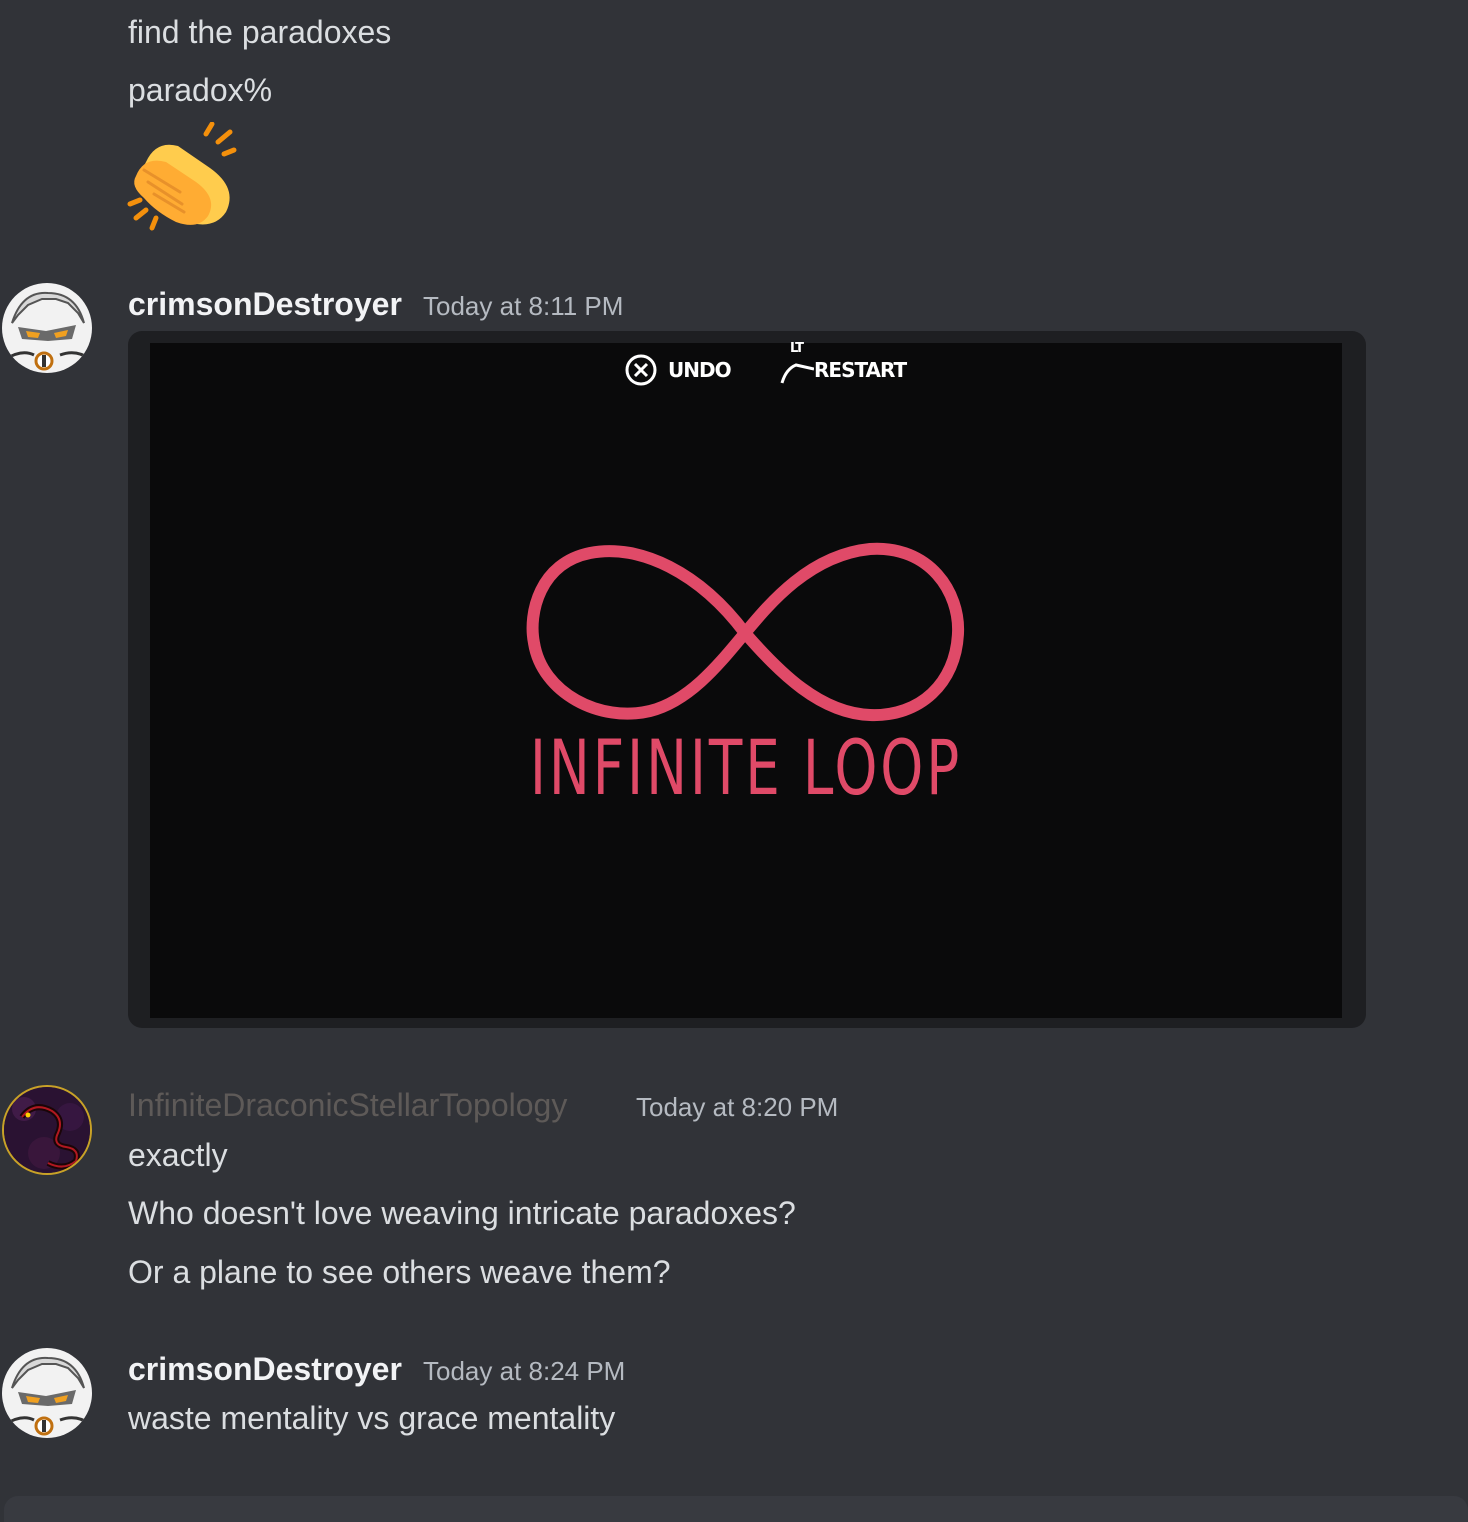  I want to click on clapping-hands-emoji, so click(182, 176).